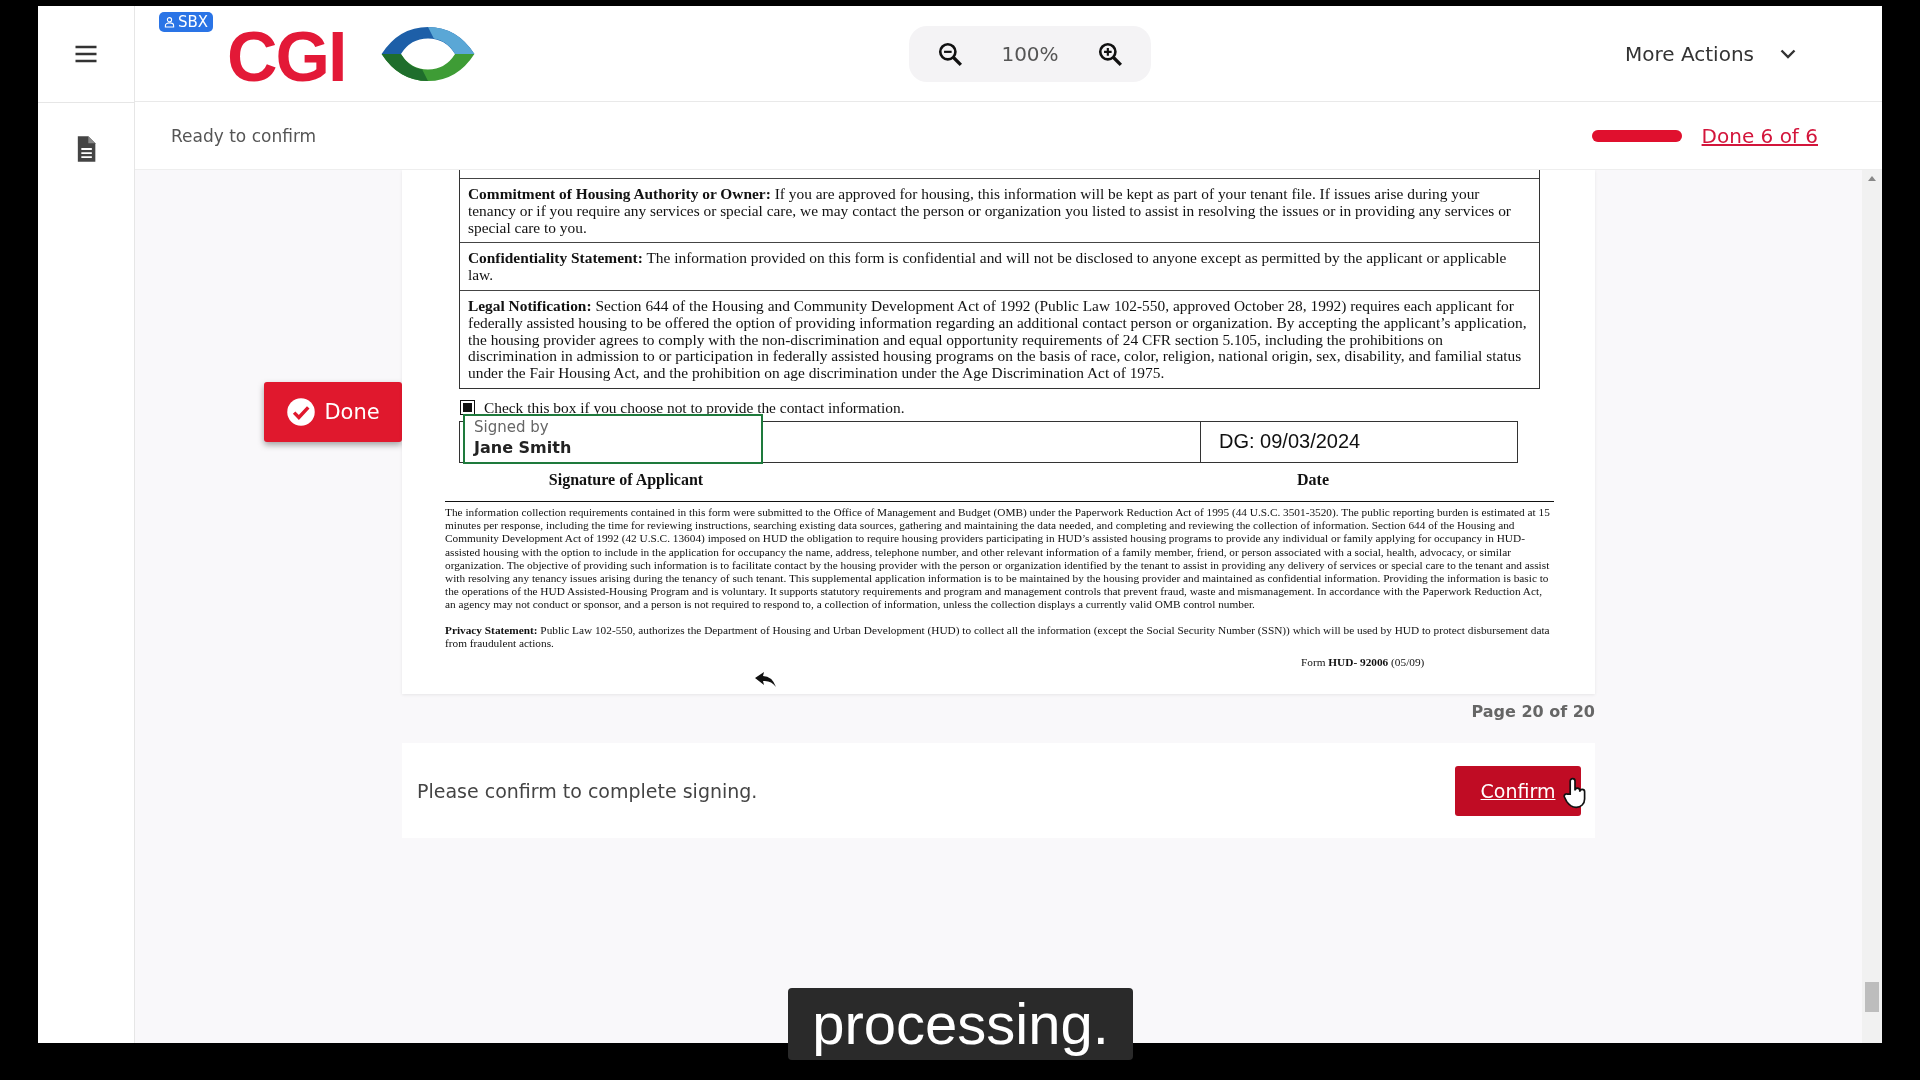 The height and width of the screenshot is (1080, 1920). I want to click on zoom-level: 100%, so click(1030, 54).